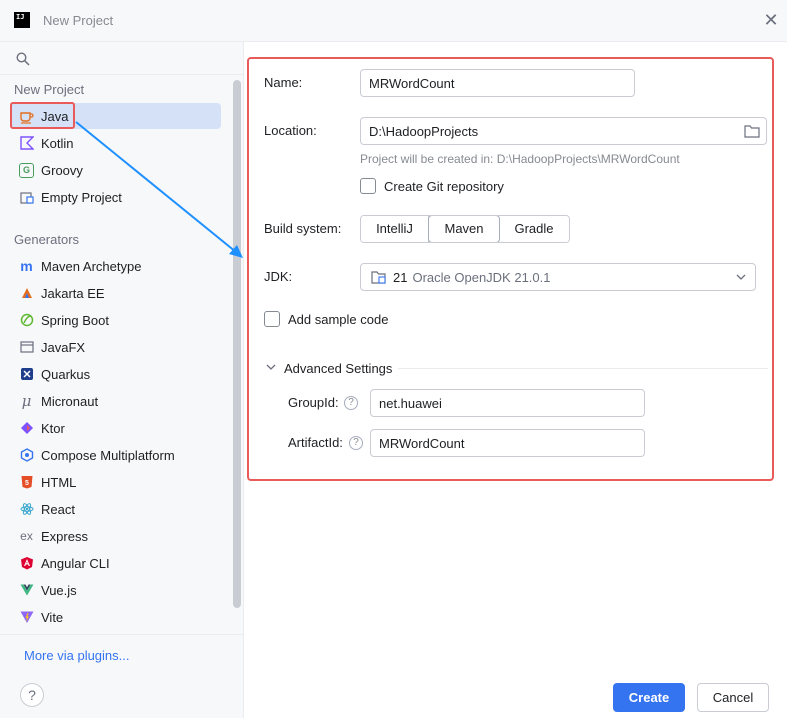 The height and width of the screenshot is (718, 787). Describe the element at coordinates (59, 482) in the screenshot. I see `sidebar-item-label: HTML` at that location.